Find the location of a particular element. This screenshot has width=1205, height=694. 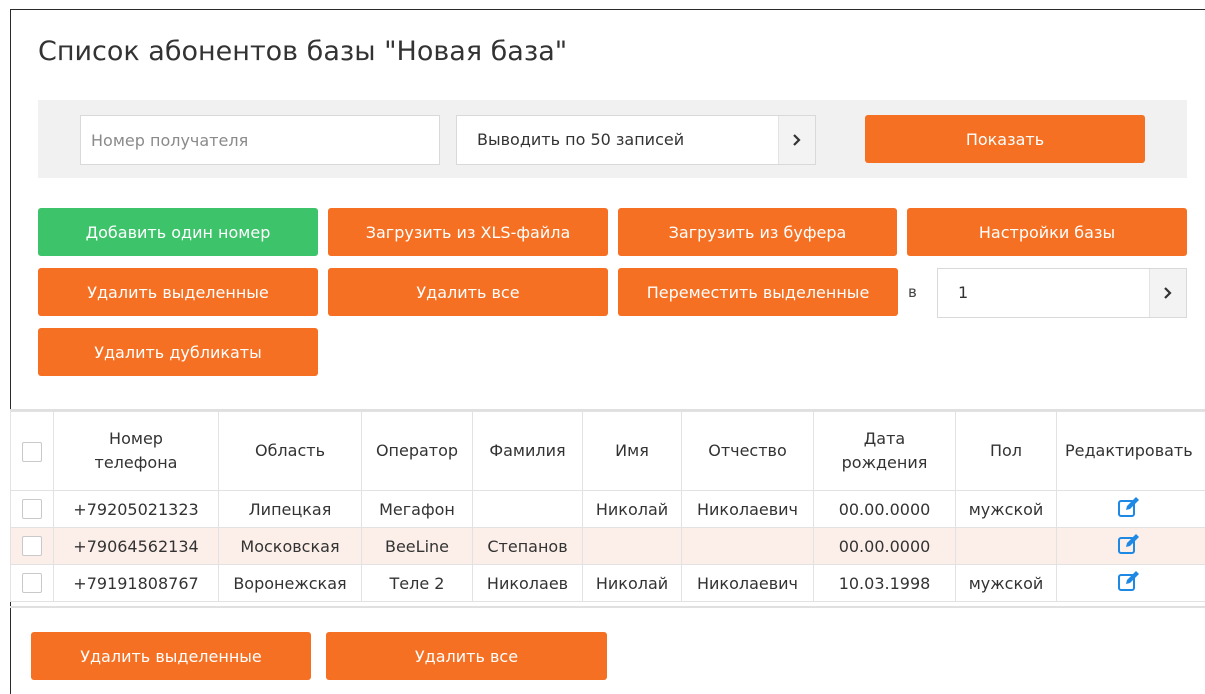

bottom-delete-all-button: Удалить все is located at coordinates (466, 656).